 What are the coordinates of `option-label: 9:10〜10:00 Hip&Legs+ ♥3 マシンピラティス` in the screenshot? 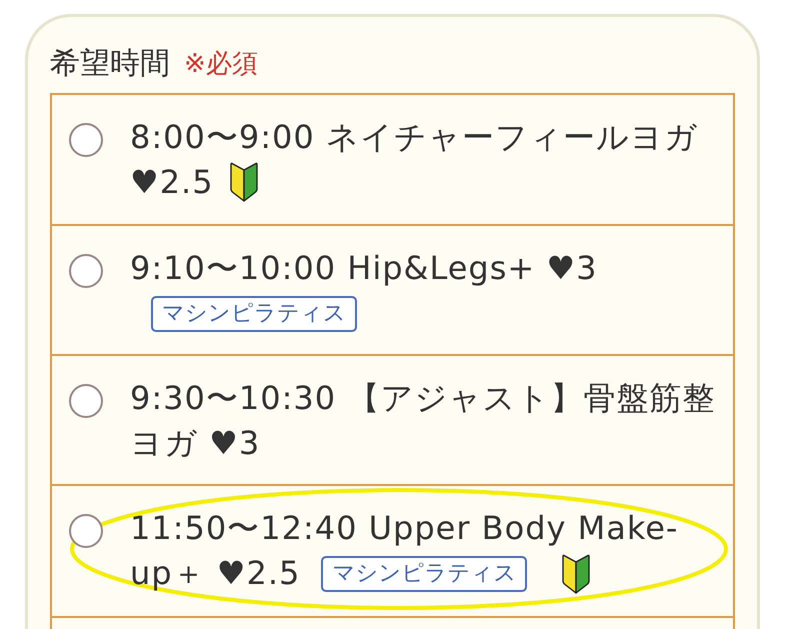 It's located at (423, 291).